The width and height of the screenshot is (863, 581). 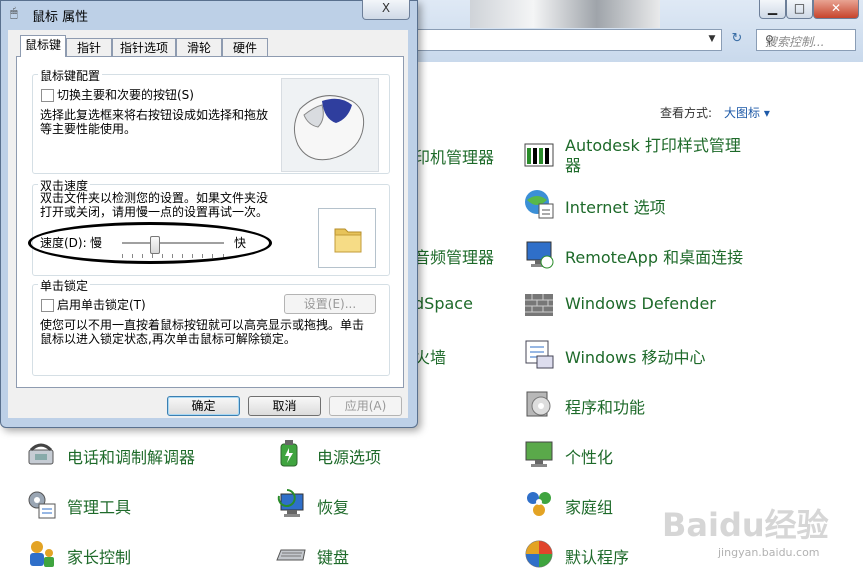 What do you see at coordinates (799, 9) in the screenshot?
I see `maximize-button: □` at bounding box center [799, 9].